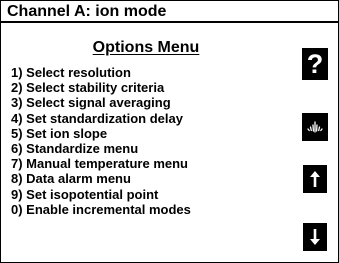 The height and width of the screenshot is (263, 339). I want to click on scroll-down-softkey, so click(315, 237).